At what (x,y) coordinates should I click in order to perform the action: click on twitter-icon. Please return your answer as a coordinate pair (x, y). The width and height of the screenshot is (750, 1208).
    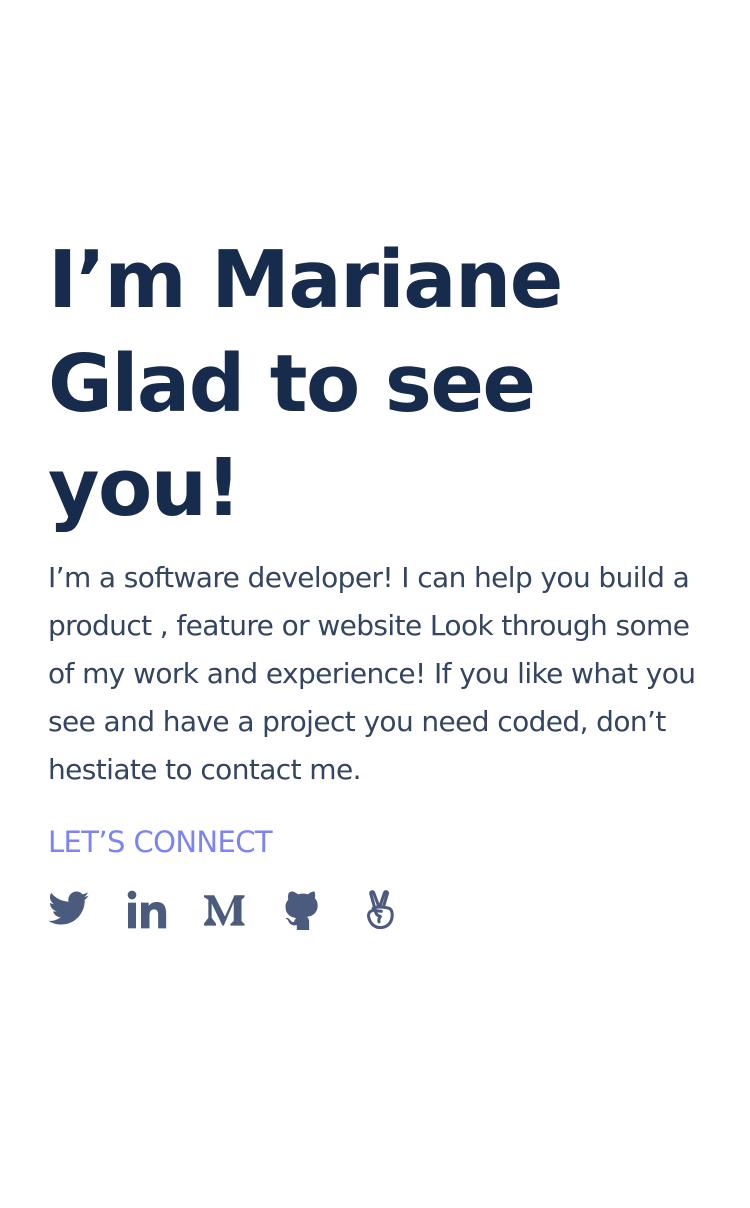
    Looking at the image, I should click on (69, 910).